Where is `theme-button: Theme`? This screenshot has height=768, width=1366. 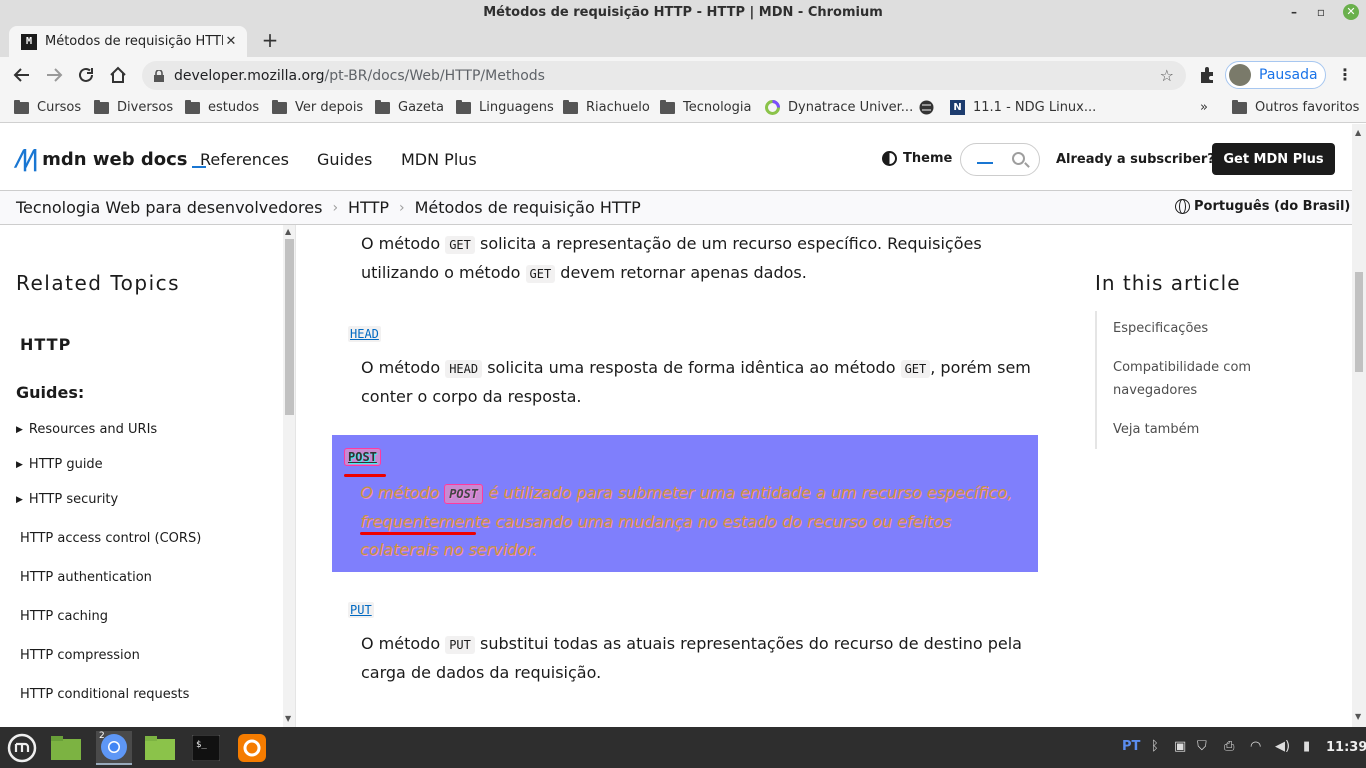 theme-button: Theme is located at coordinates (917, 158).